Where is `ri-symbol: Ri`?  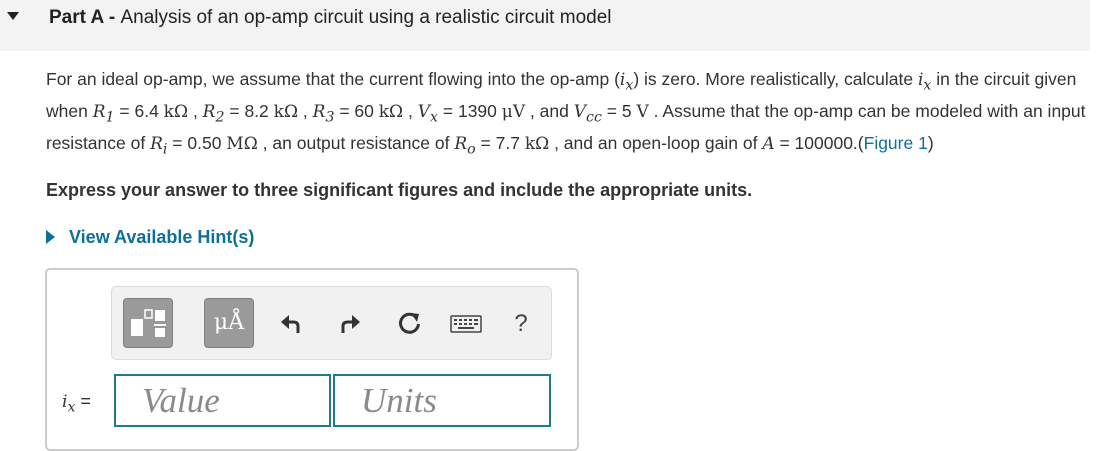
ri-symbol: Ri is located at coordinates (158, 145).